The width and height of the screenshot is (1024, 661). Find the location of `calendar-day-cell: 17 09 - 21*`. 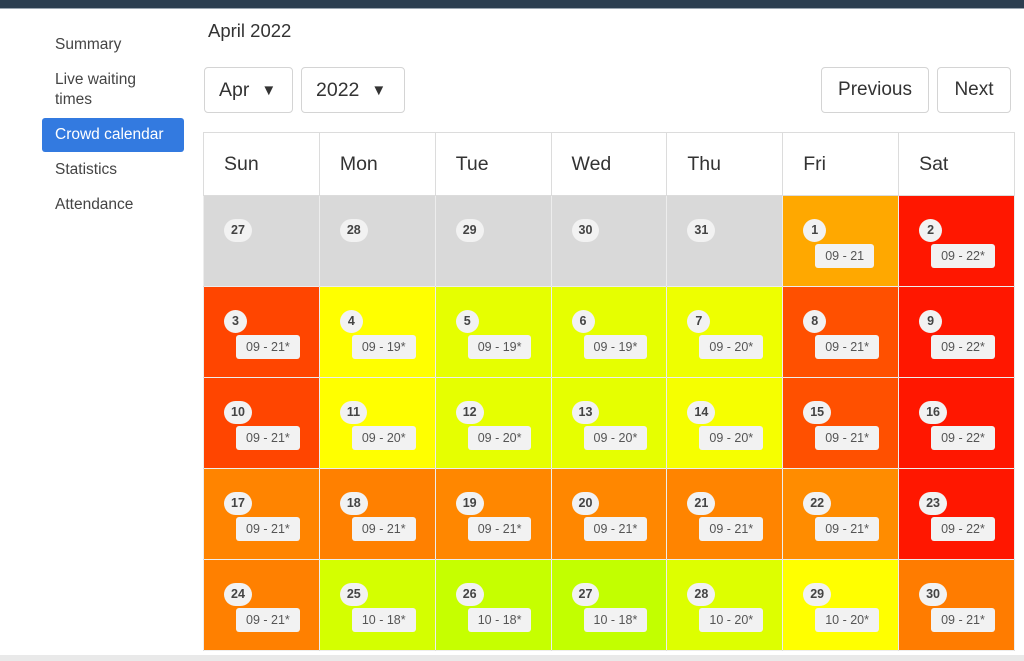

calendar-day-cell: 17 09 - 21* is located at coordinates (261, 514).